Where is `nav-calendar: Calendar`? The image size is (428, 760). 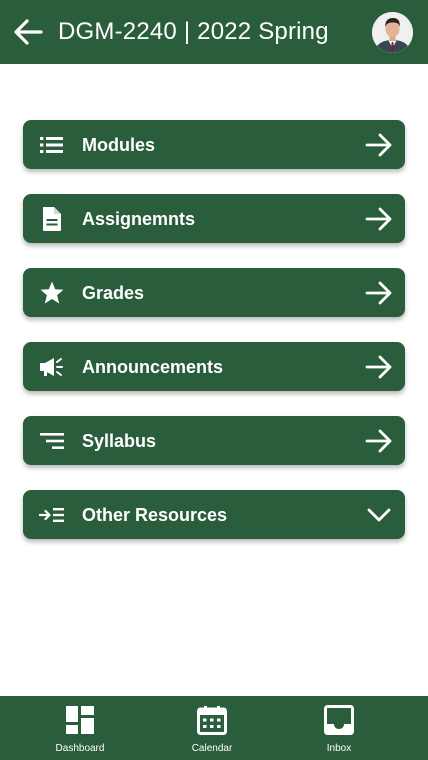 nav-calendar: Calendar is located at coordinates (212, 728).